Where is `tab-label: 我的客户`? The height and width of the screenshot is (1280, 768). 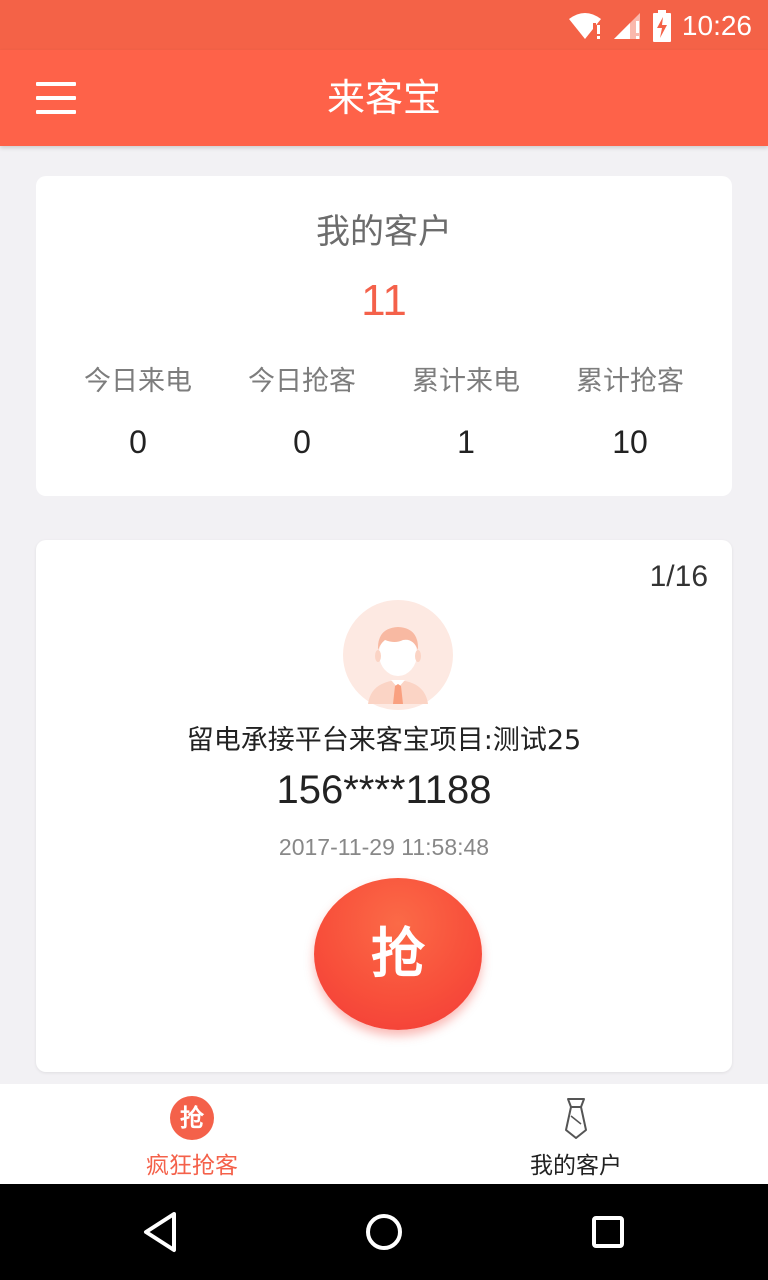
tab-label: 我的客户 is located at coordinates (576, 1166).